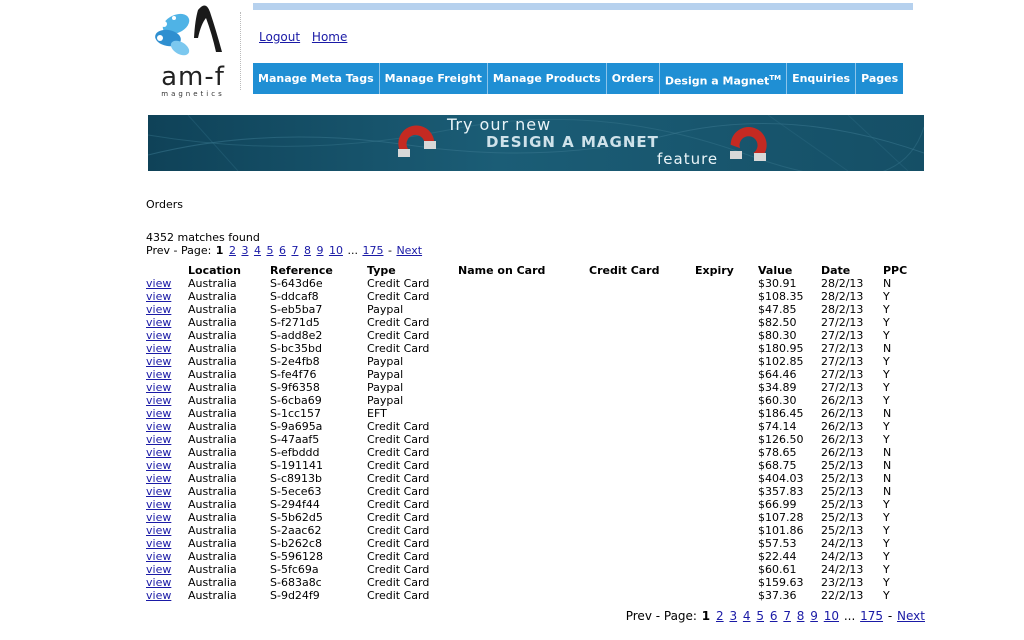  I want to click on cell-date: 24/2/13, so click(842, 556).